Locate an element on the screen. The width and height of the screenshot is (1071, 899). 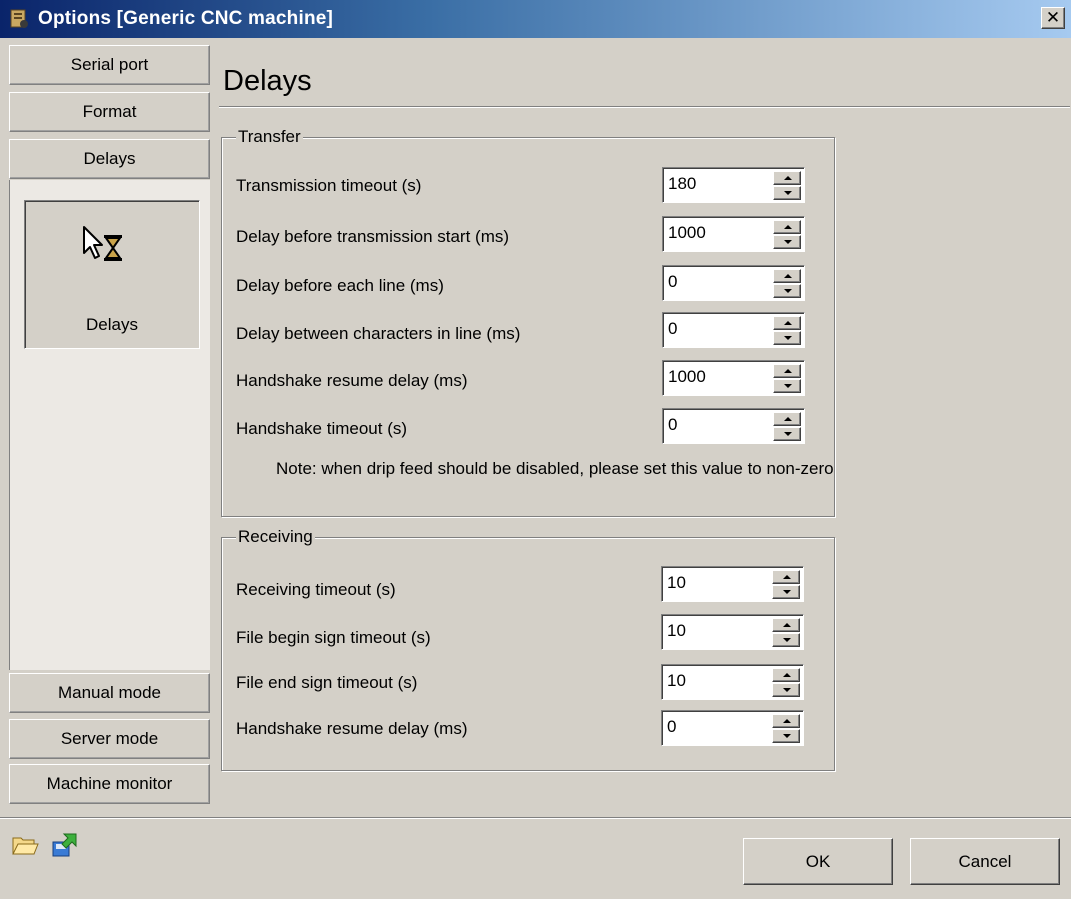
receiving-timeout-spinner: 10 is located at coordinates (732, 584).